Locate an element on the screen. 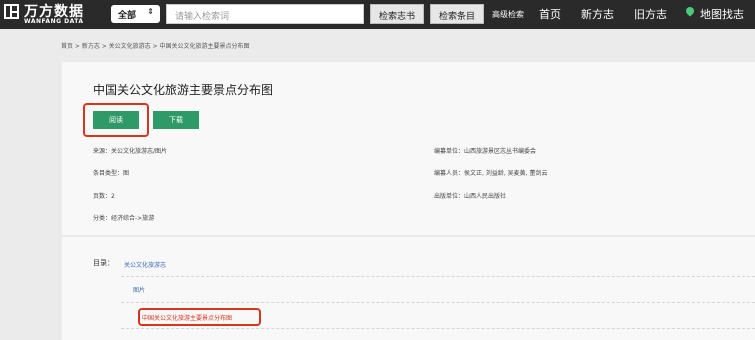  read-button: 阅读 is located at coordinates (116, 120).